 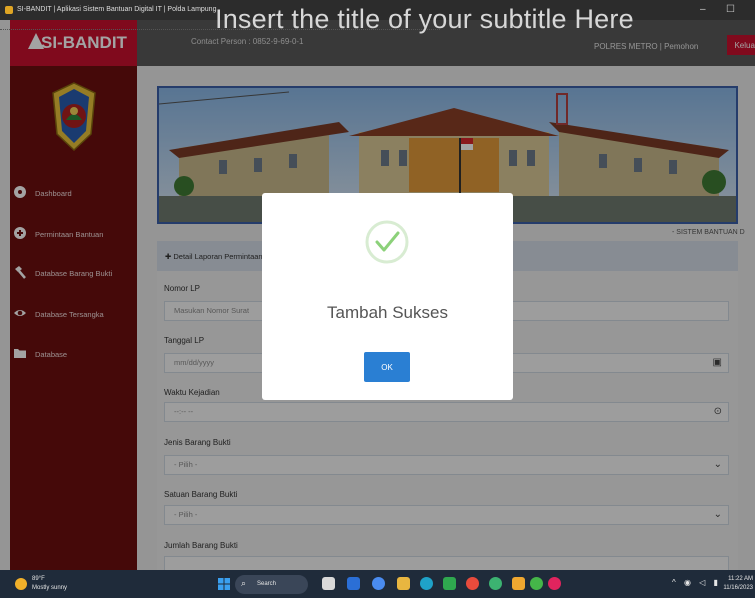 I want to click on file-explorer-icon, so click(x=403, y=583).